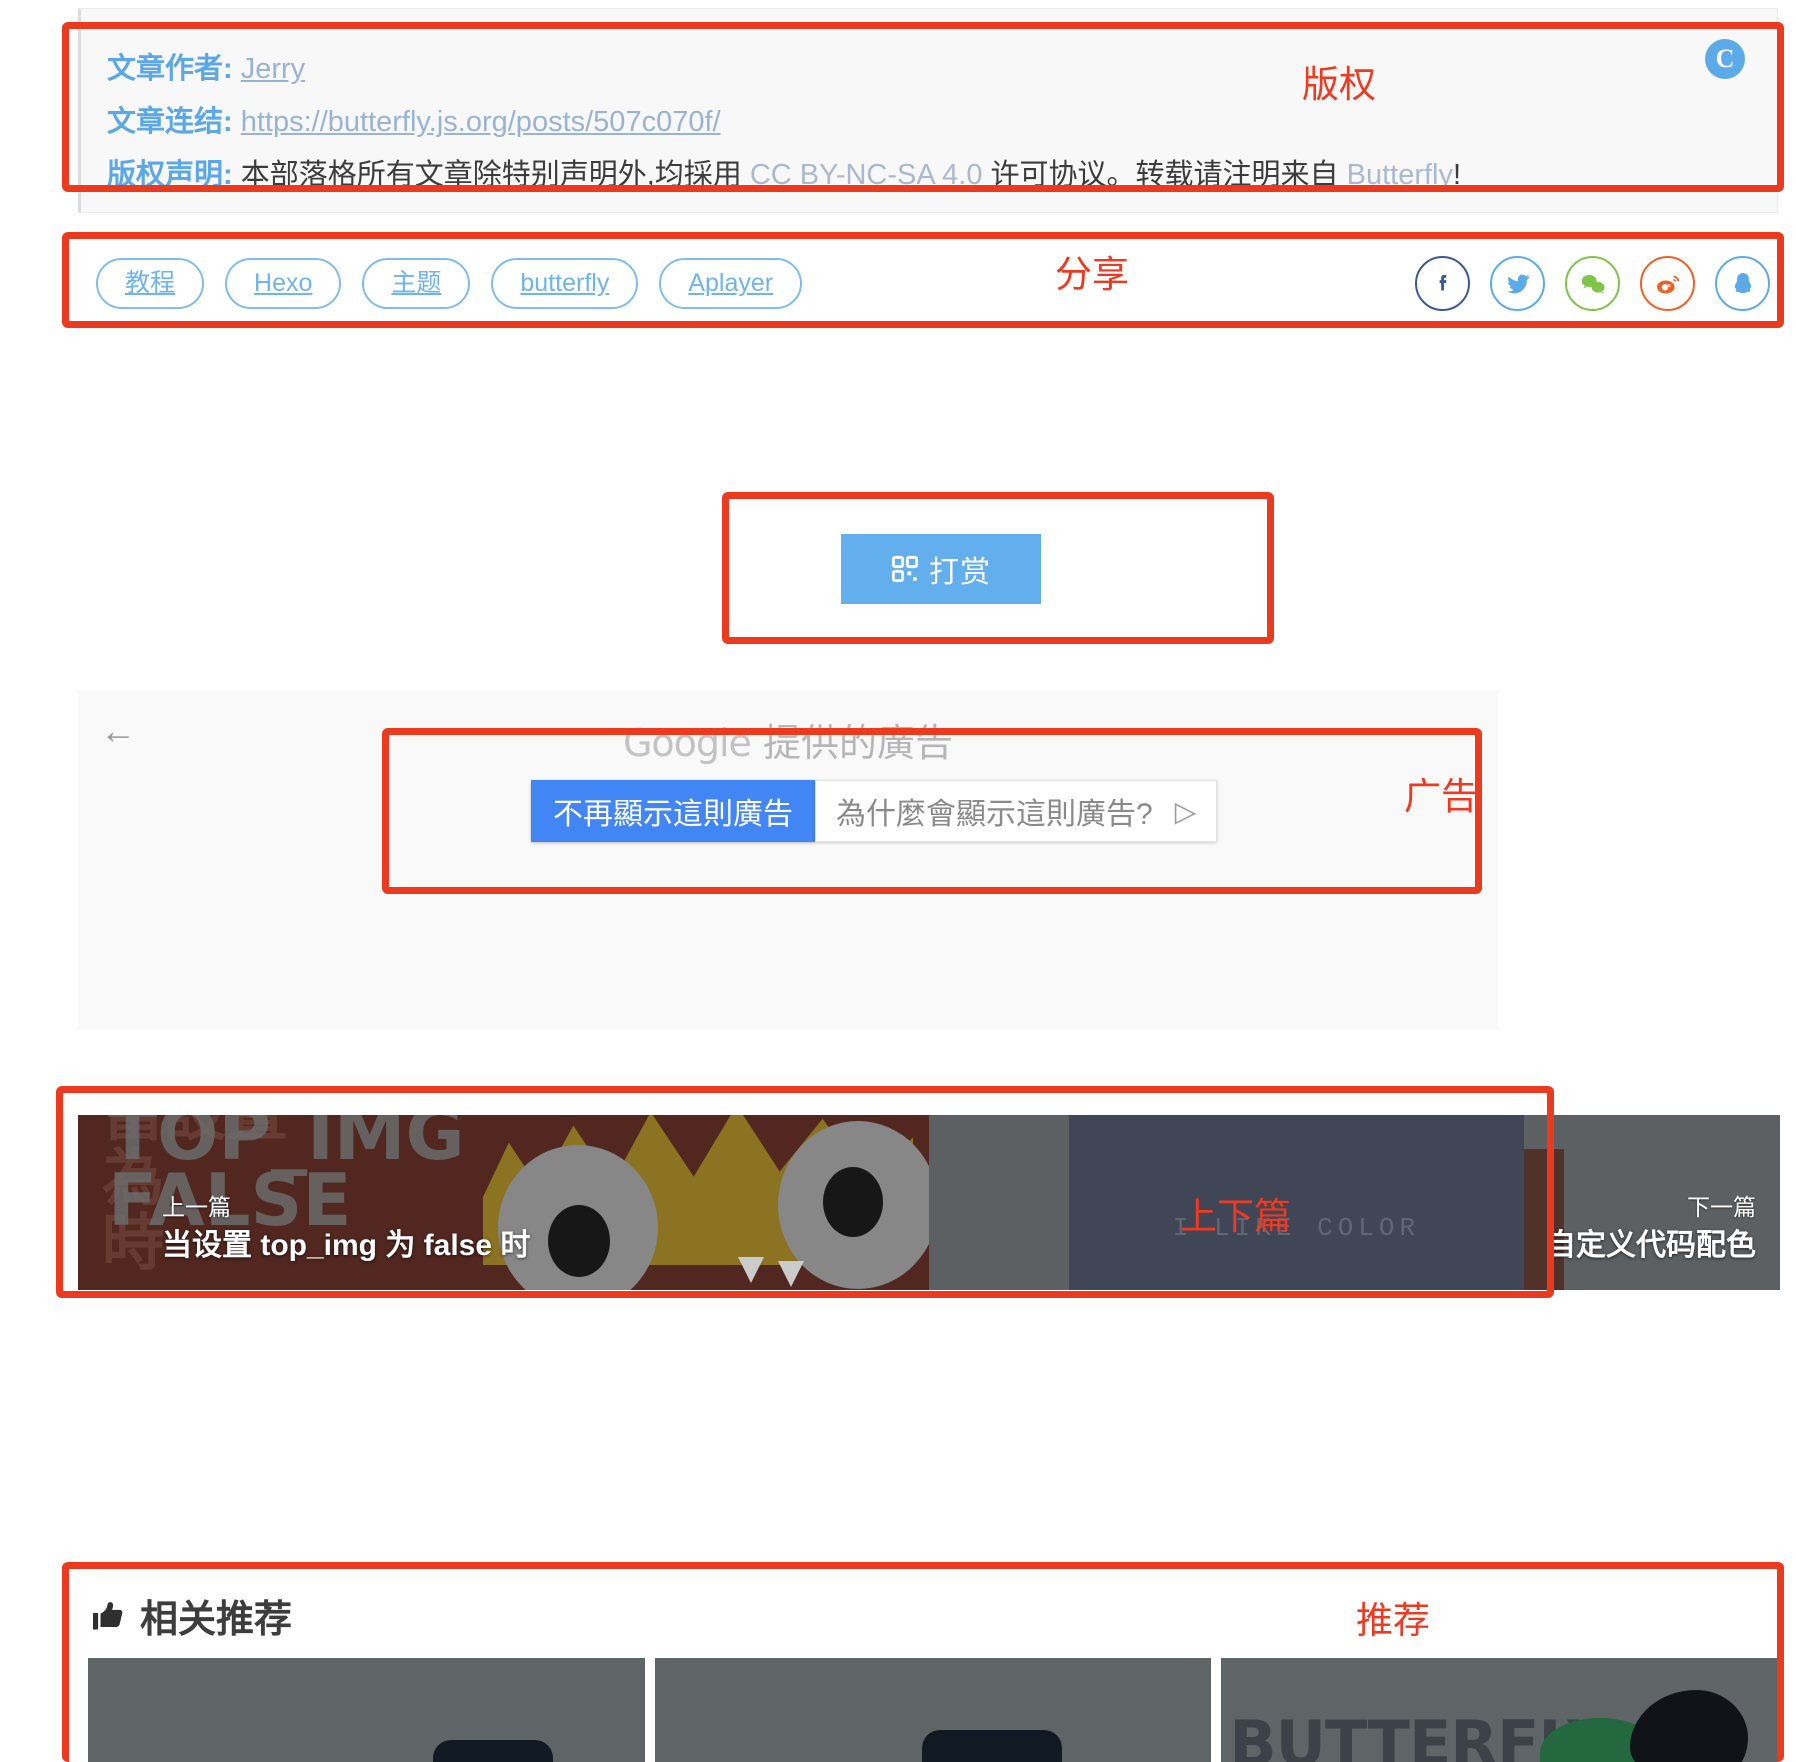 The image size is (1796, 1762). Describe the element at coordinates (991, 1746) in the screenshot. I see `related-card-2-art` at that location.